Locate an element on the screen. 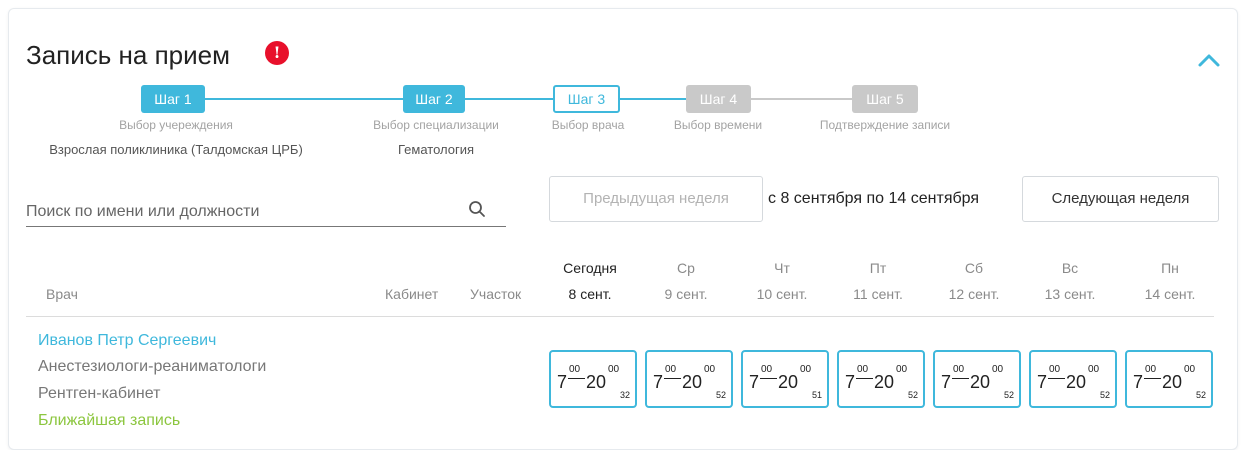 This screenshot has width=1241, height=450. day-name: Вс is located at coordinates (1070, 268).